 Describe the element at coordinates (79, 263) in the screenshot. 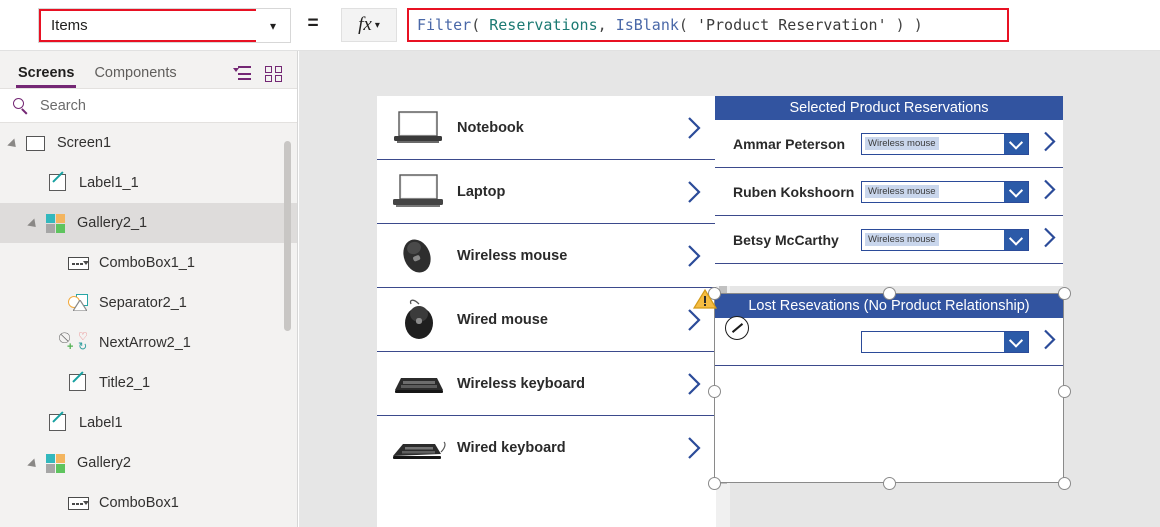

I see `combobox-icon` at that location.